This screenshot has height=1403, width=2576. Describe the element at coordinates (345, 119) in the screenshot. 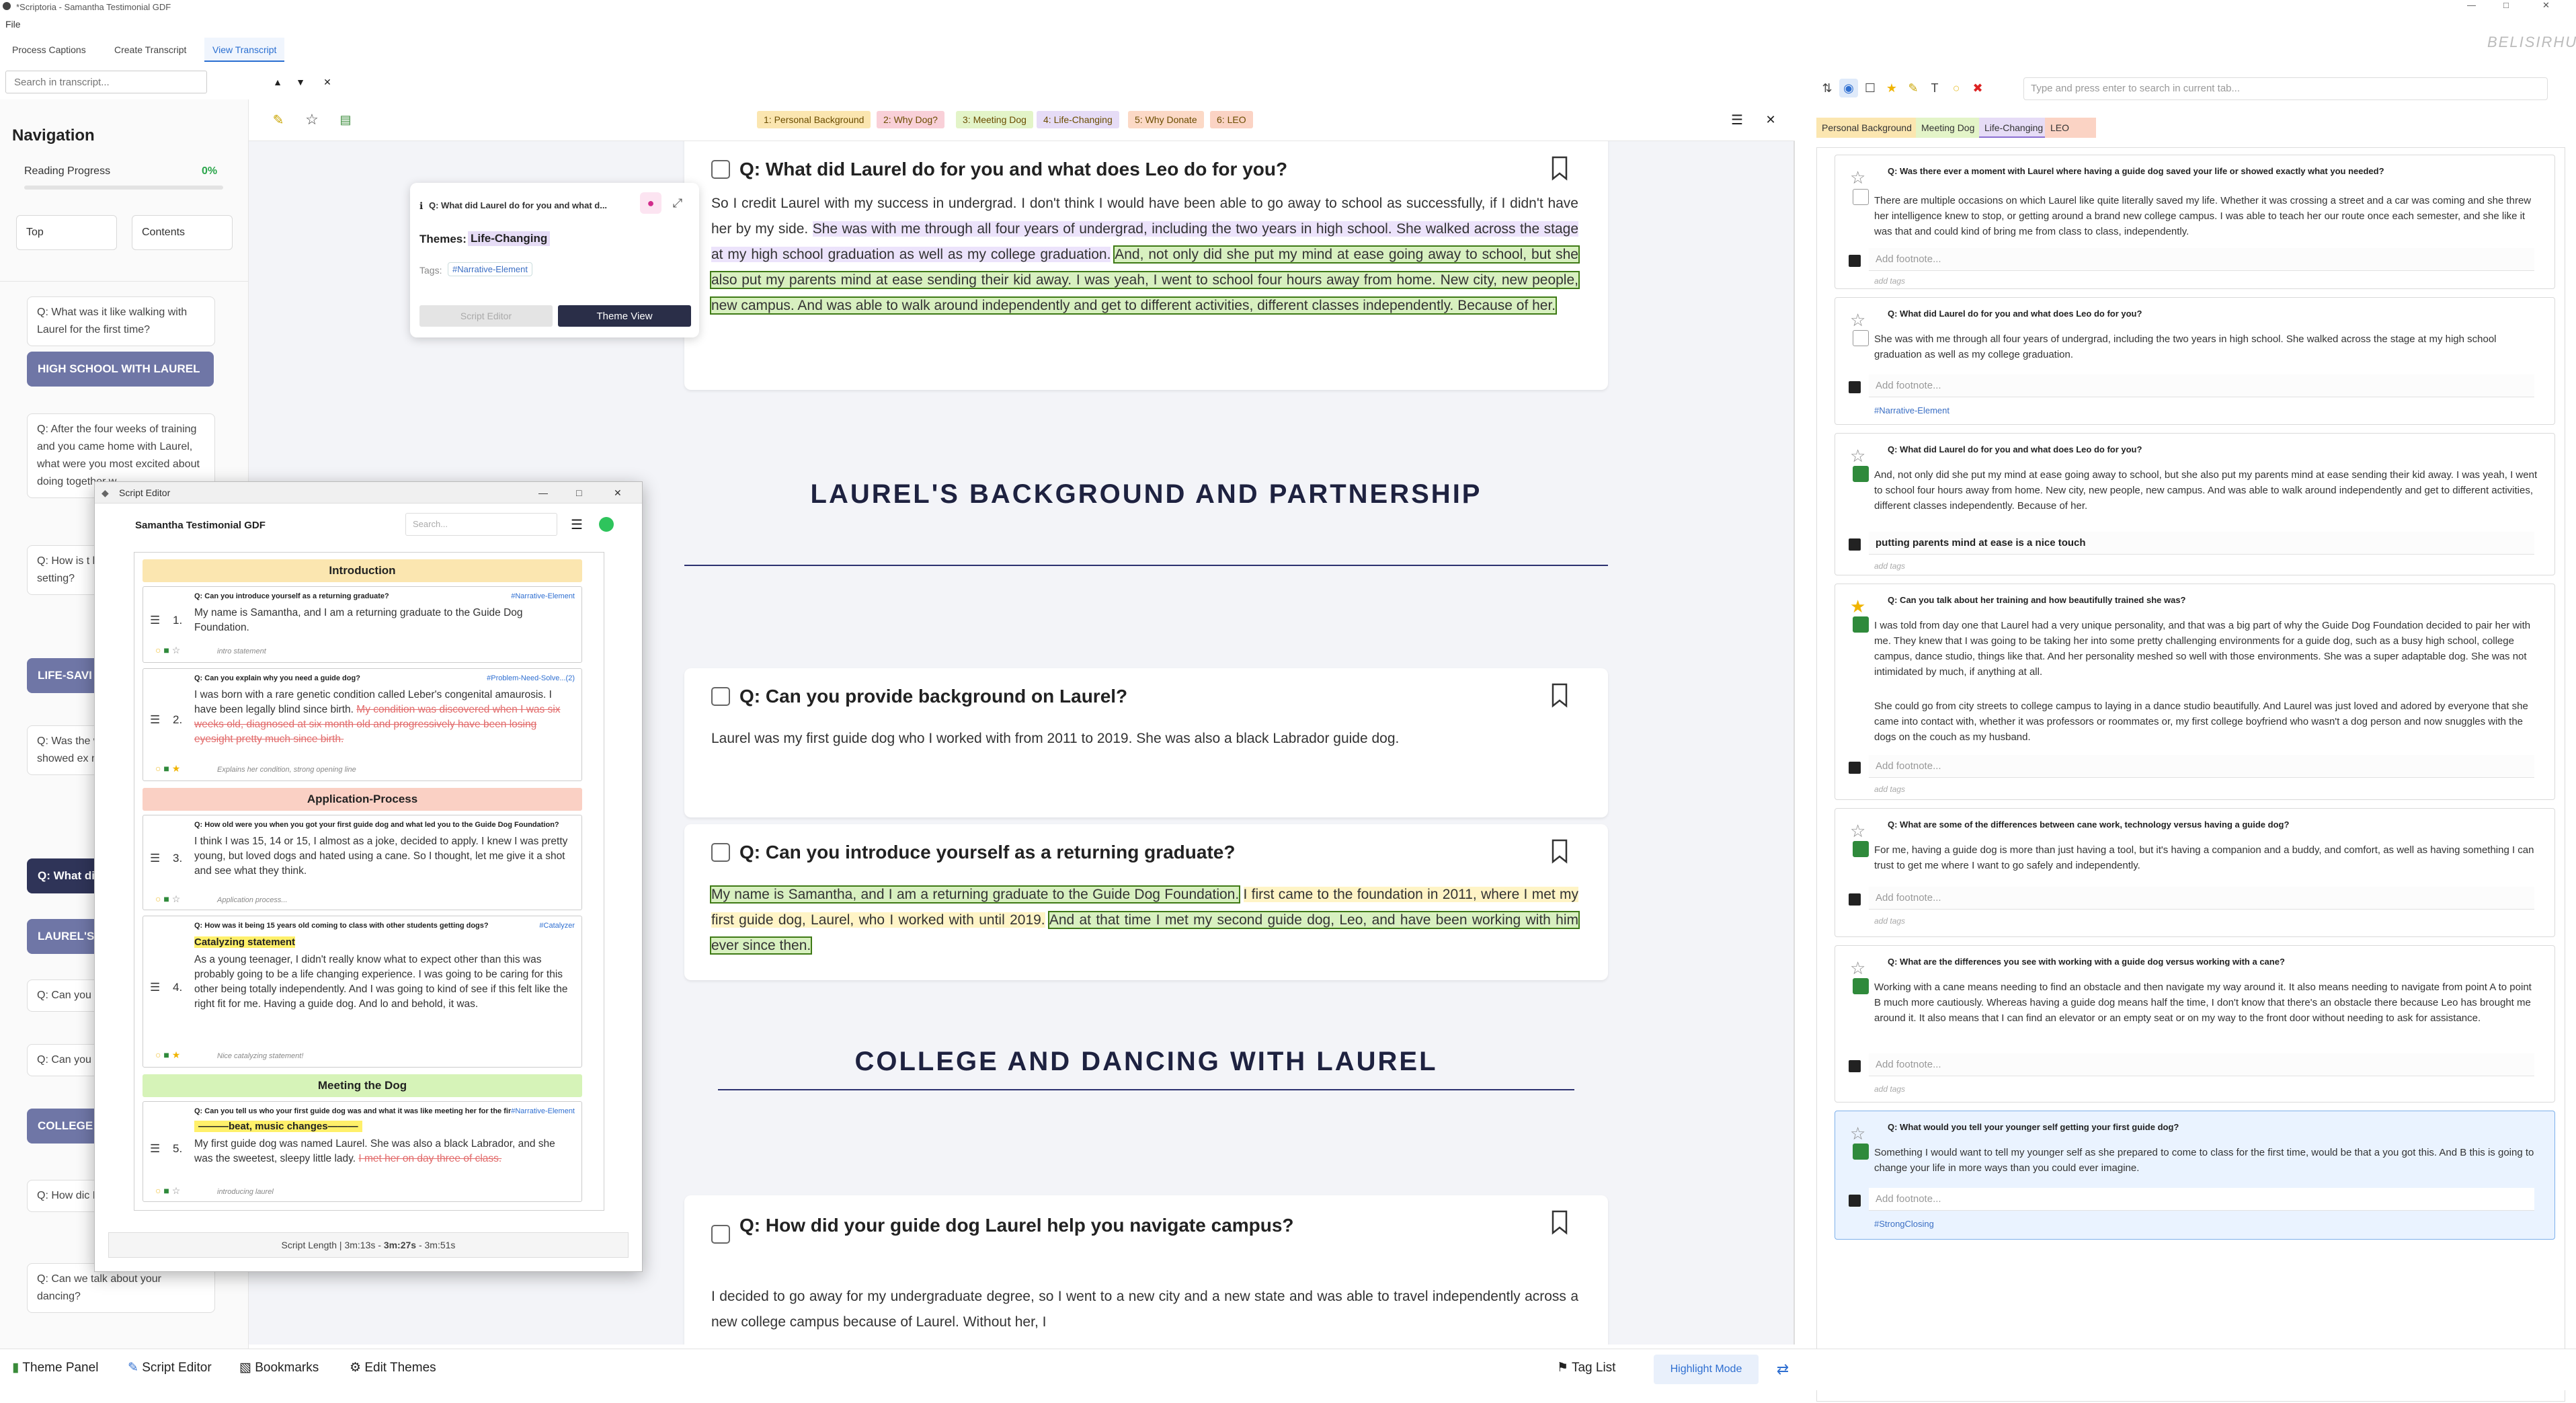

I see `chart-icon: ▤` at that location.